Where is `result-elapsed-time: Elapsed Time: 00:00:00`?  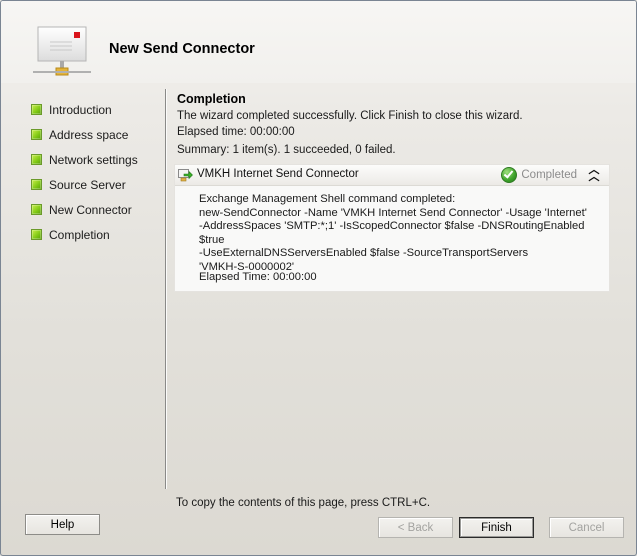
result-elapsed-time: Elapsed Time: 00:00:00 is located at coordinates (258, 277).